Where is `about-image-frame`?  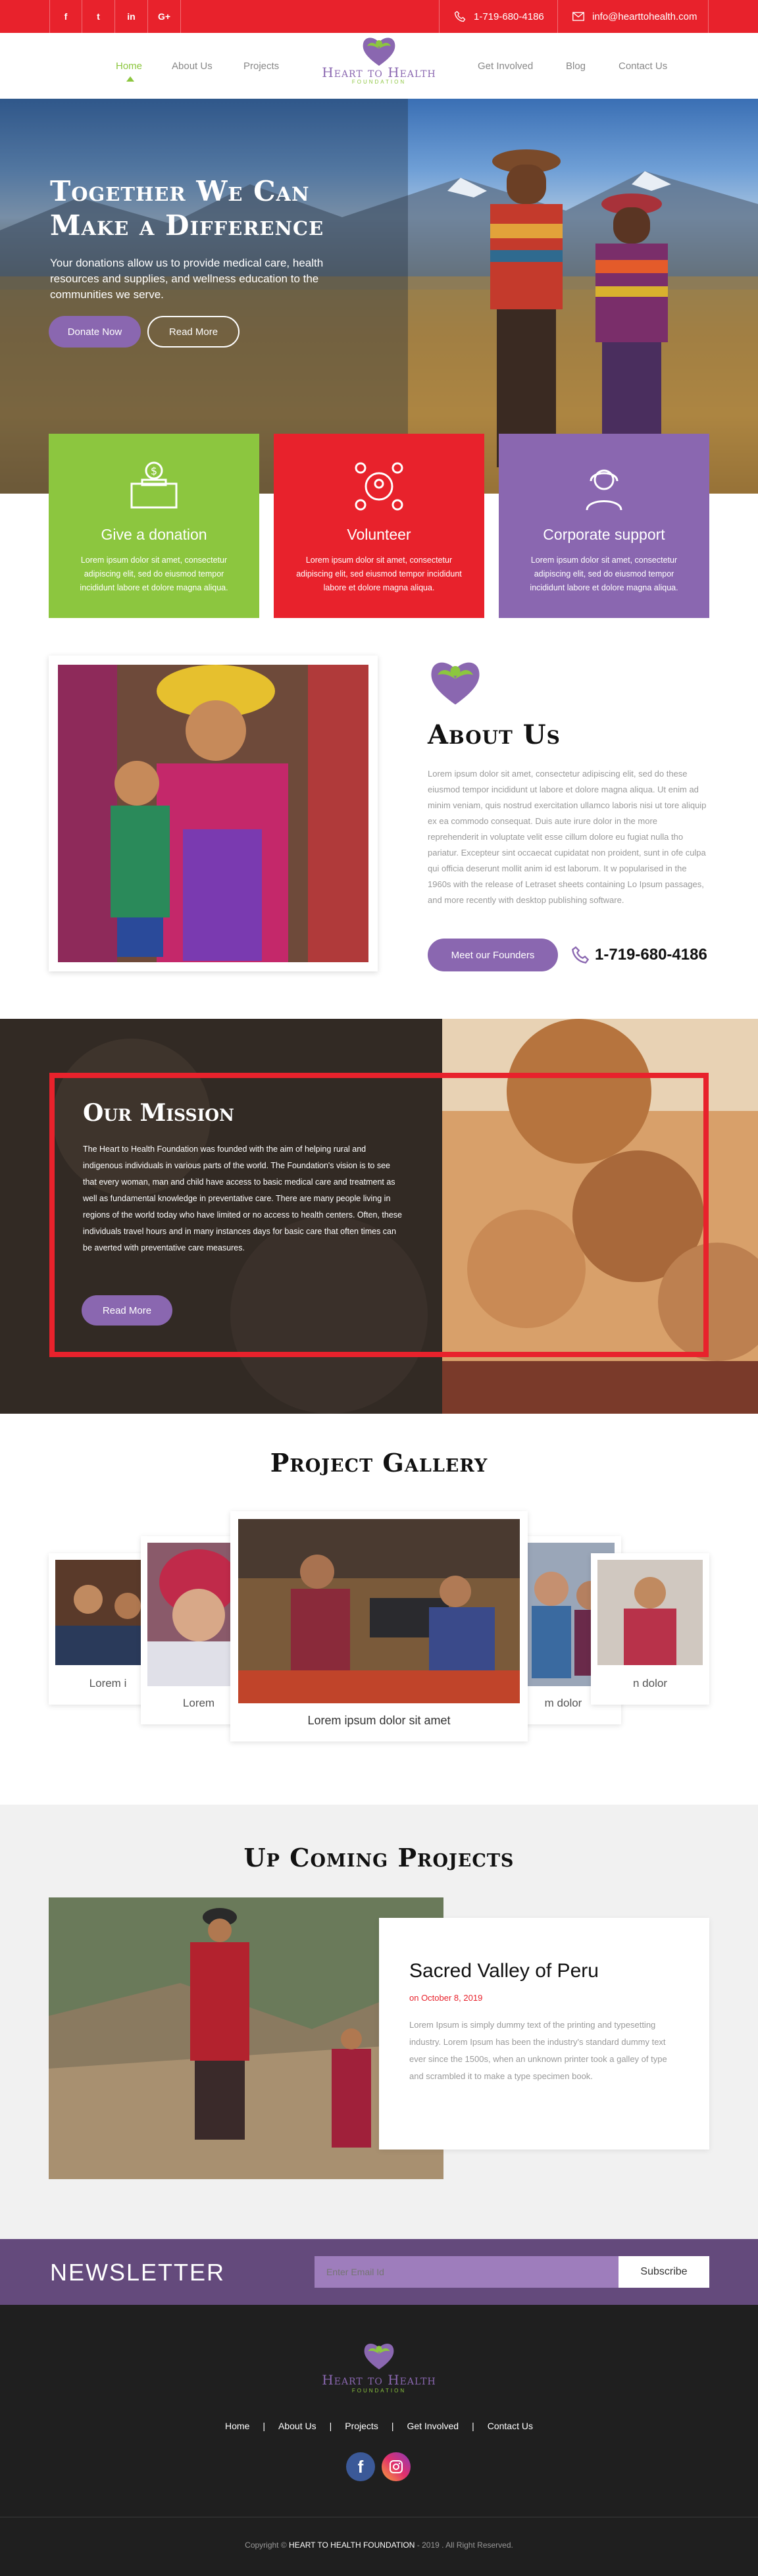
about-image-frame is located at coordinates (214, 813).